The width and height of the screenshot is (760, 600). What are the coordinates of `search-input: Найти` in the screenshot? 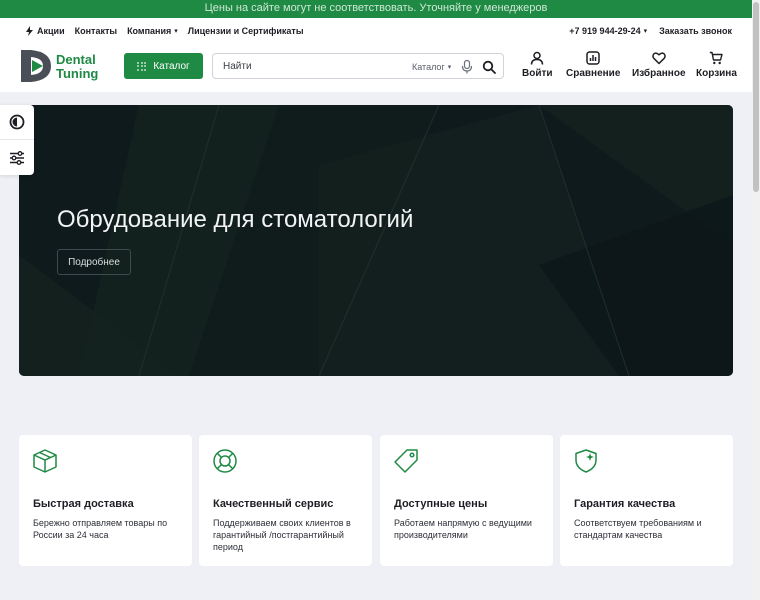 It's located at (237, 66).